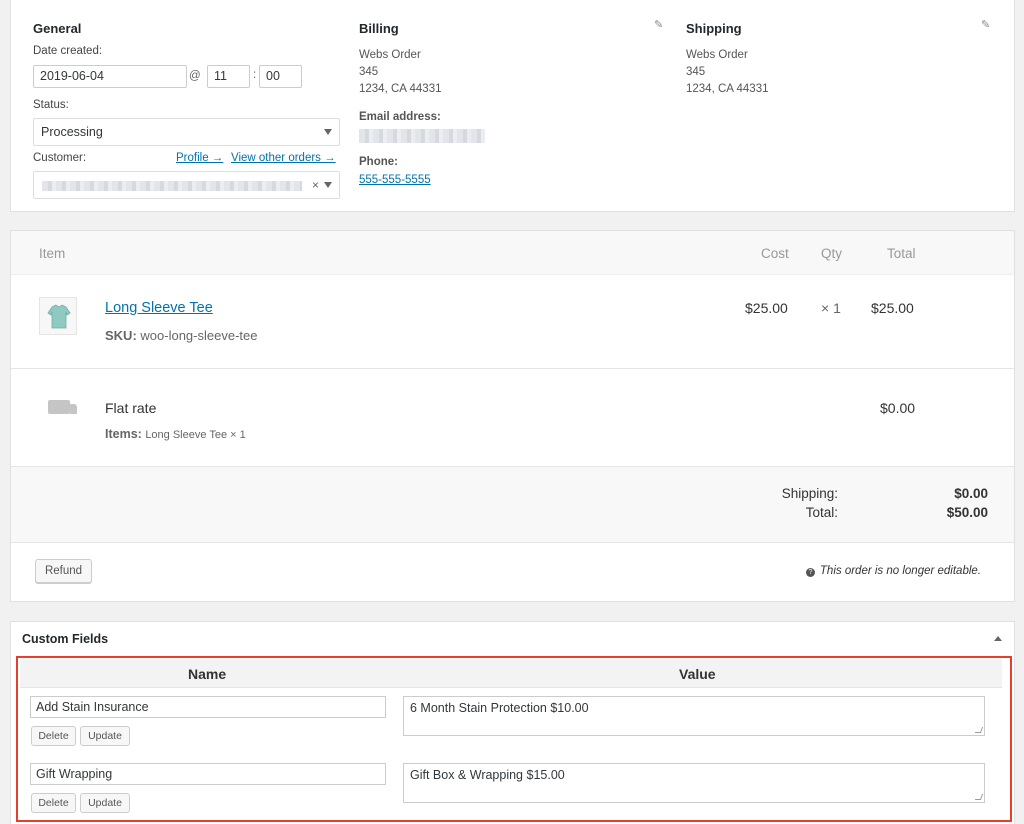 The height and width of the screenshot is (824, 1024). I want to click on product-sku: SKU: woo-long-sleeve-tee, so click(181, 335).